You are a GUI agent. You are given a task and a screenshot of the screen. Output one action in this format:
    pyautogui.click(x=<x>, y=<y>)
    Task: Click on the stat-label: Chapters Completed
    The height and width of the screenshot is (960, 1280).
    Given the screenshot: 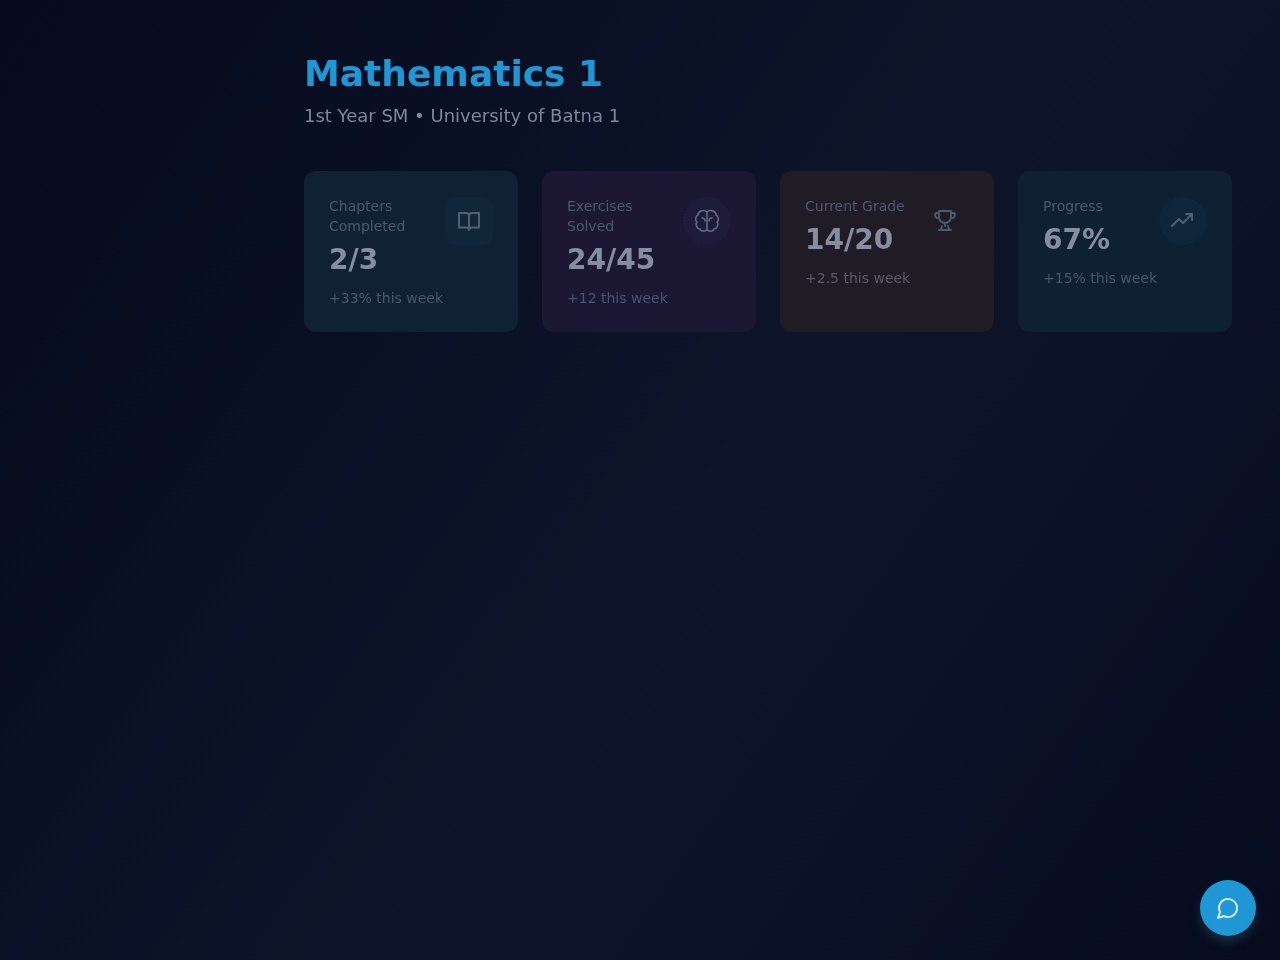 What is the action you would take?
    pyautogui.click(x=368, y=216)
    